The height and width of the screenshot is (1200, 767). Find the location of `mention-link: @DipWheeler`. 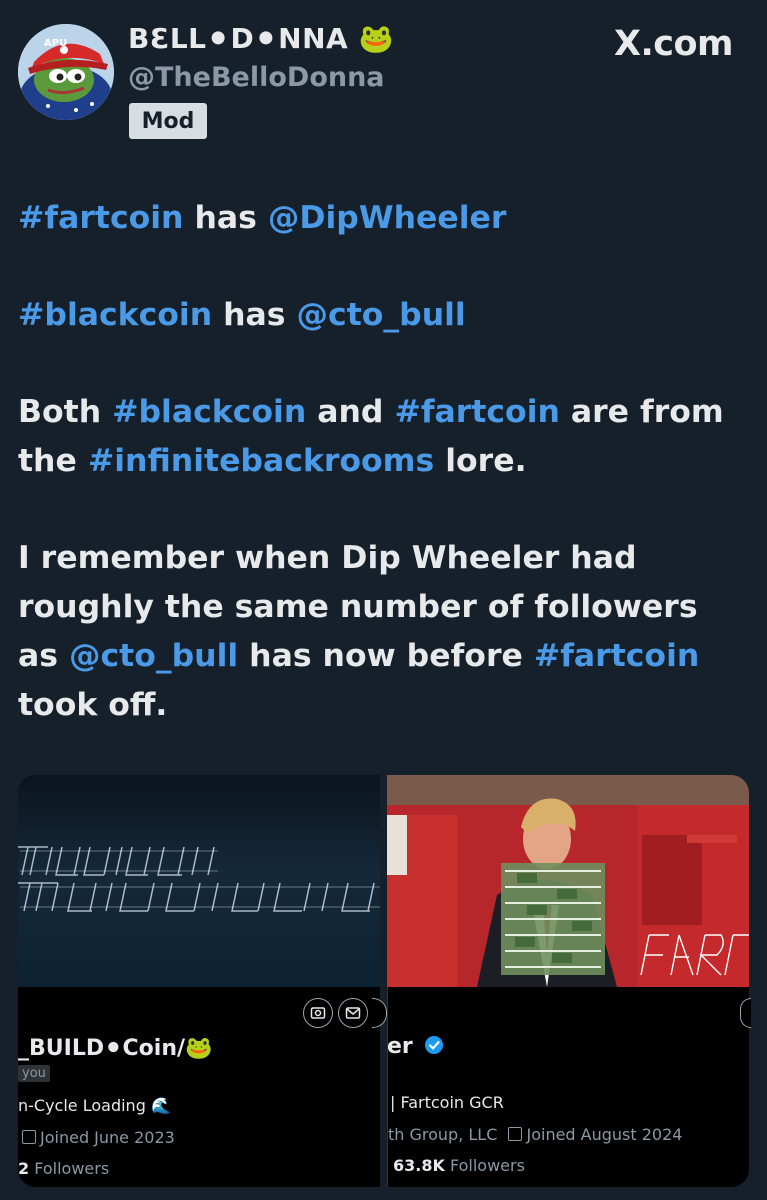

mention-link: @DipWheeler is located at coordinates (387, 218).